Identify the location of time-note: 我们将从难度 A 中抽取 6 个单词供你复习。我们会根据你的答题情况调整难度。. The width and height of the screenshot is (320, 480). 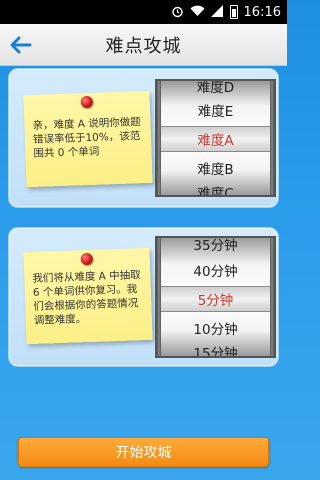
(88, 296).